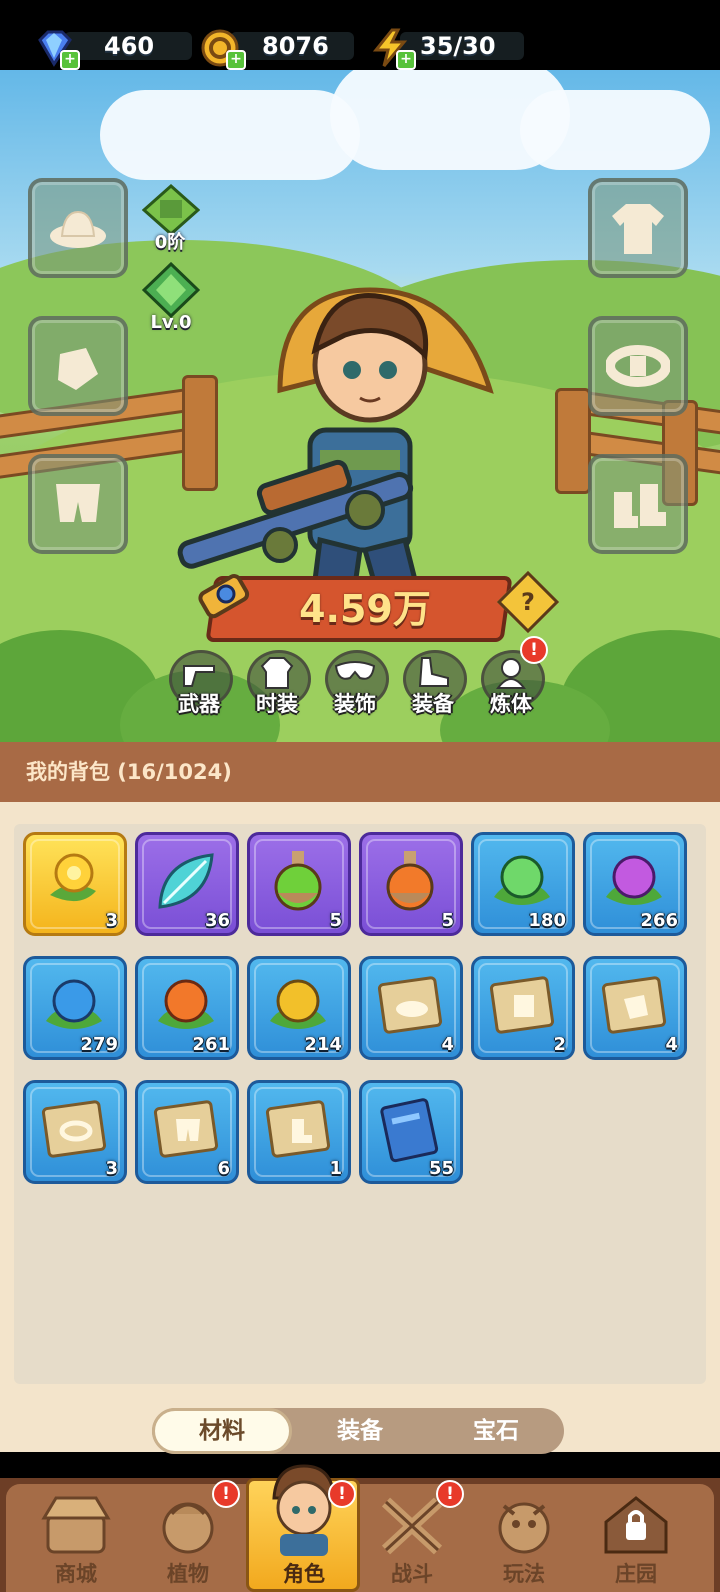  I want to click on menu-fashion: 时装, so click(277, 685).